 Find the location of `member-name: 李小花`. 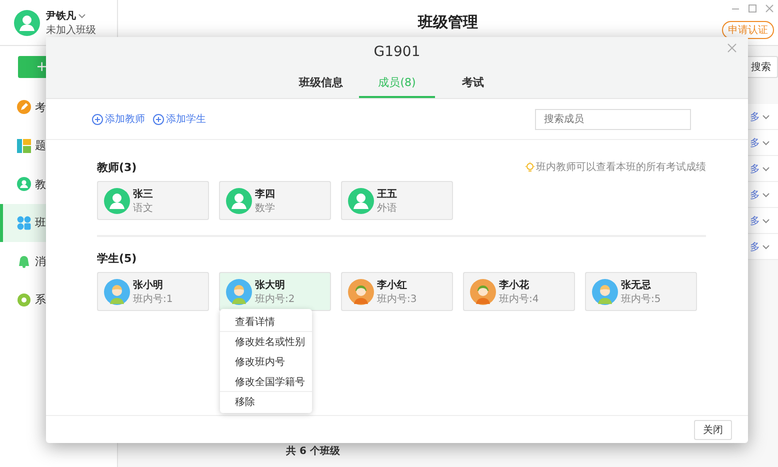

member-name: 李小花 is located at coordinates (514, 285).